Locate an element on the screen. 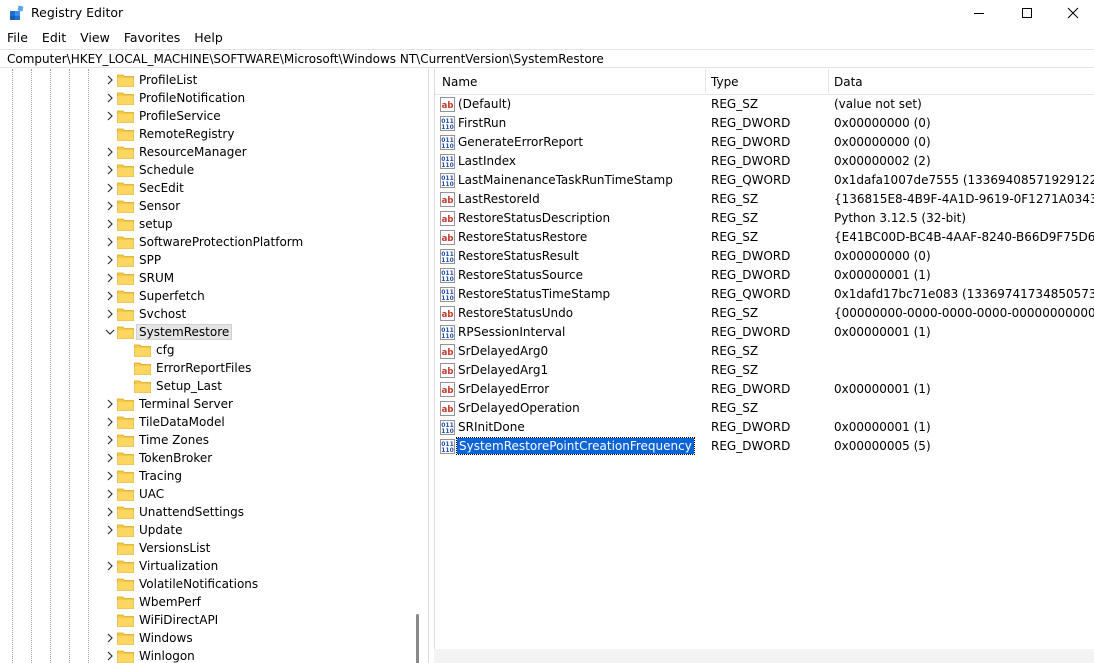 The image size is (1094, 663). tree-item: Schedule is located at coordinates (205, 170).